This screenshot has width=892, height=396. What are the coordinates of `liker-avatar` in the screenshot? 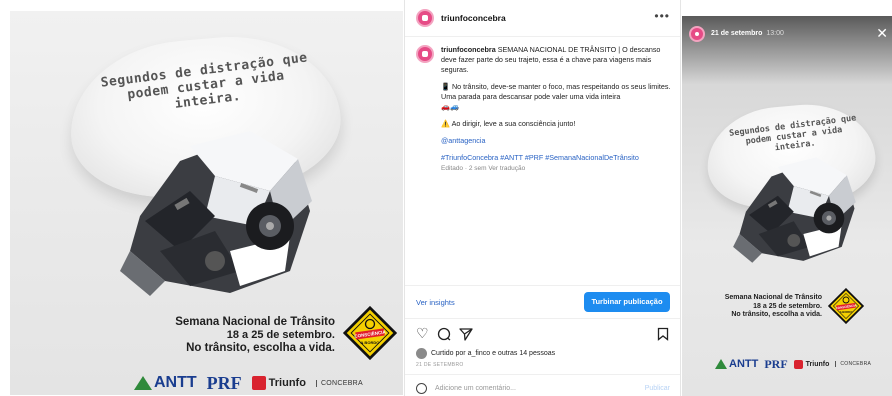 It's located at (421, 353).